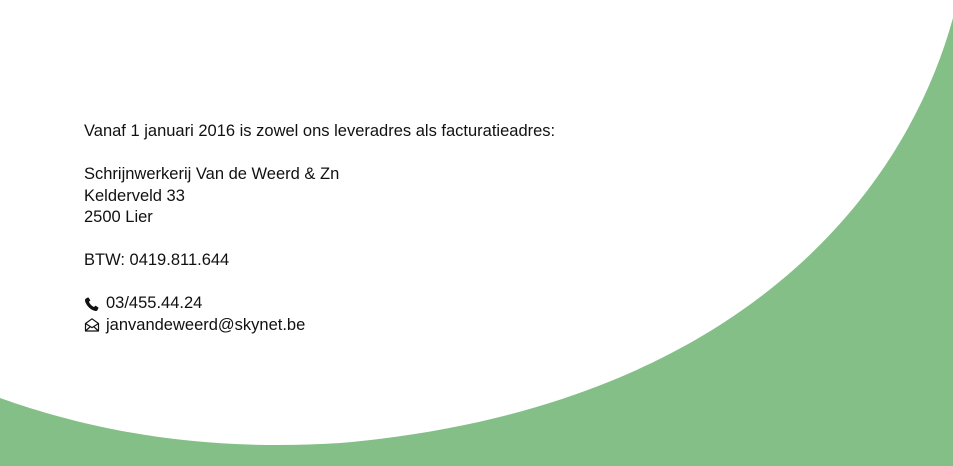  What do you see at coordinates (205, 326) in the screenshot?
I see `email-address: janvandeweerd@skynet.be` at bounding box center [205, 326].